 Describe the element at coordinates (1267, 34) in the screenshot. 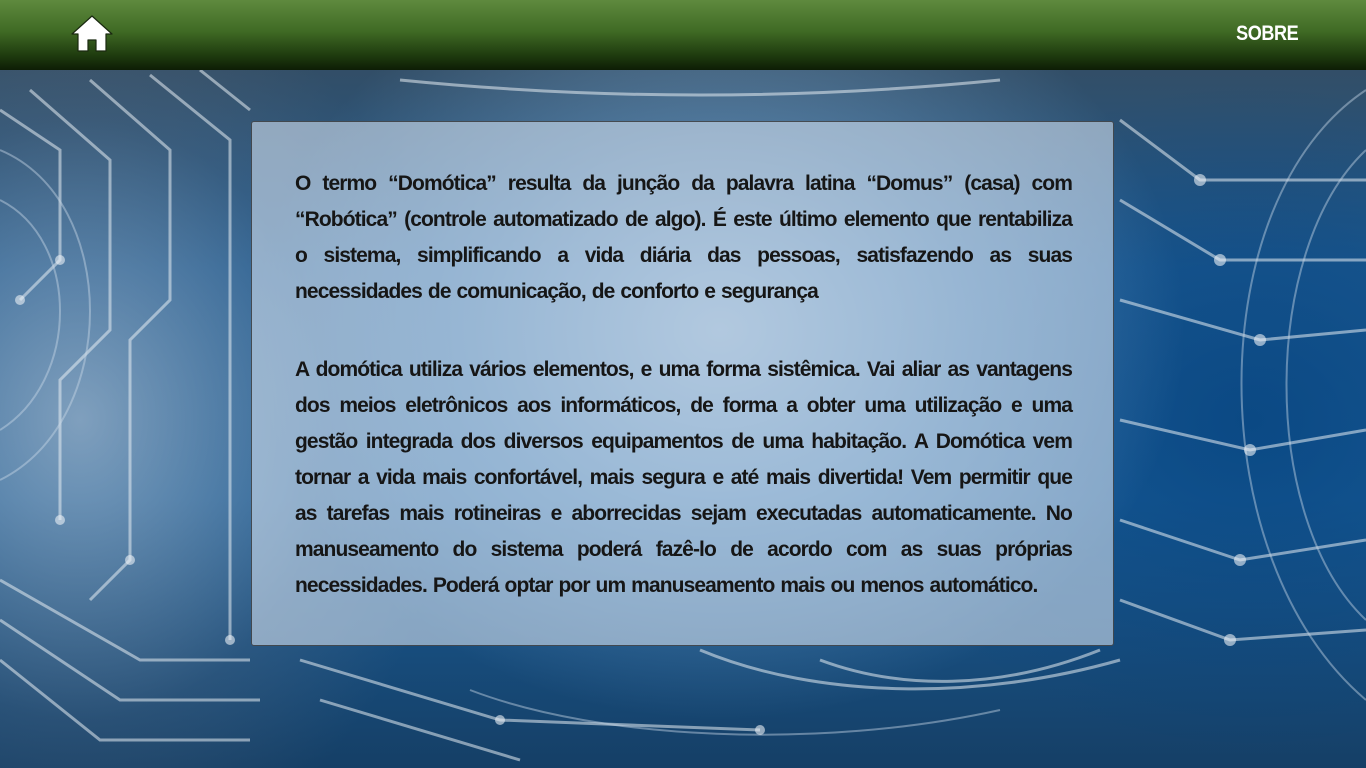

I see `sobre-link: SOBRE` at that location.